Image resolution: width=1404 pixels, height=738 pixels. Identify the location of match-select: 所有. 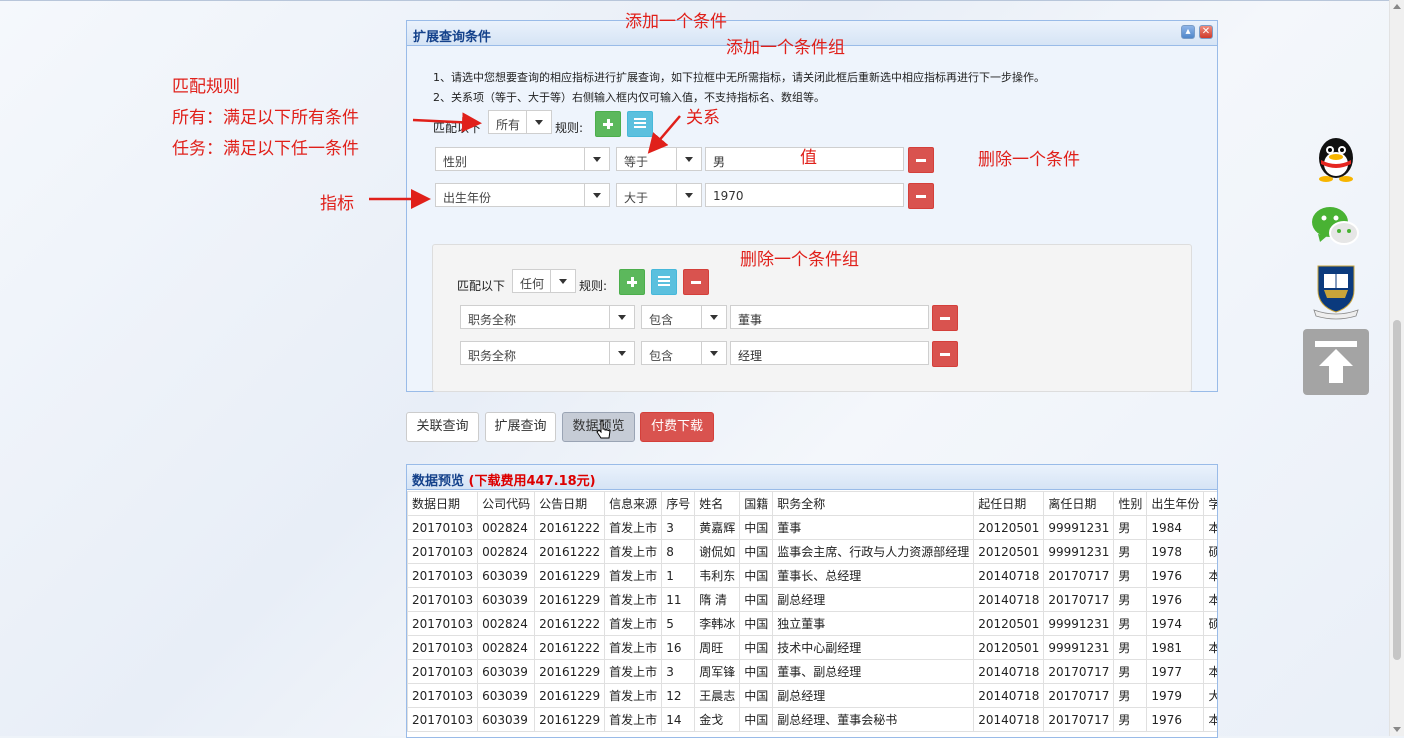
(520, 122).